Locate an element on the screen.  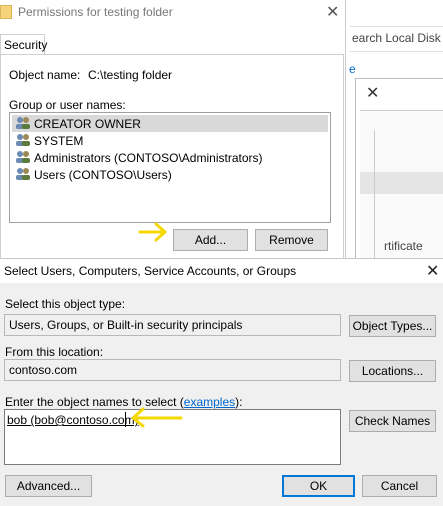
object-name-label: Object name: is located at coordinates (45, 75).